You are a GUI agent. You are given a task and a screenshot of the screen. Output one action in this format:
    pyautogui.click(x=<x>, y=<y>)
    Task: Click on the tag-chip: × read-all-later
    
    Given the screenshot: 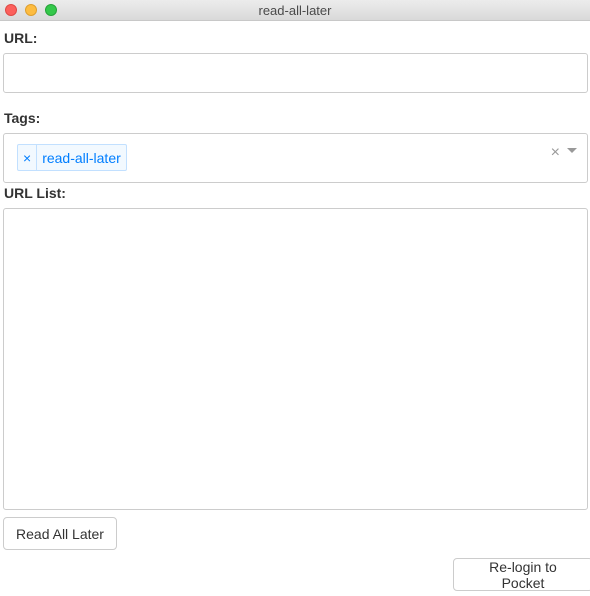 What is the action you would take?
    pyautogui.click(x=72, y=157)
    